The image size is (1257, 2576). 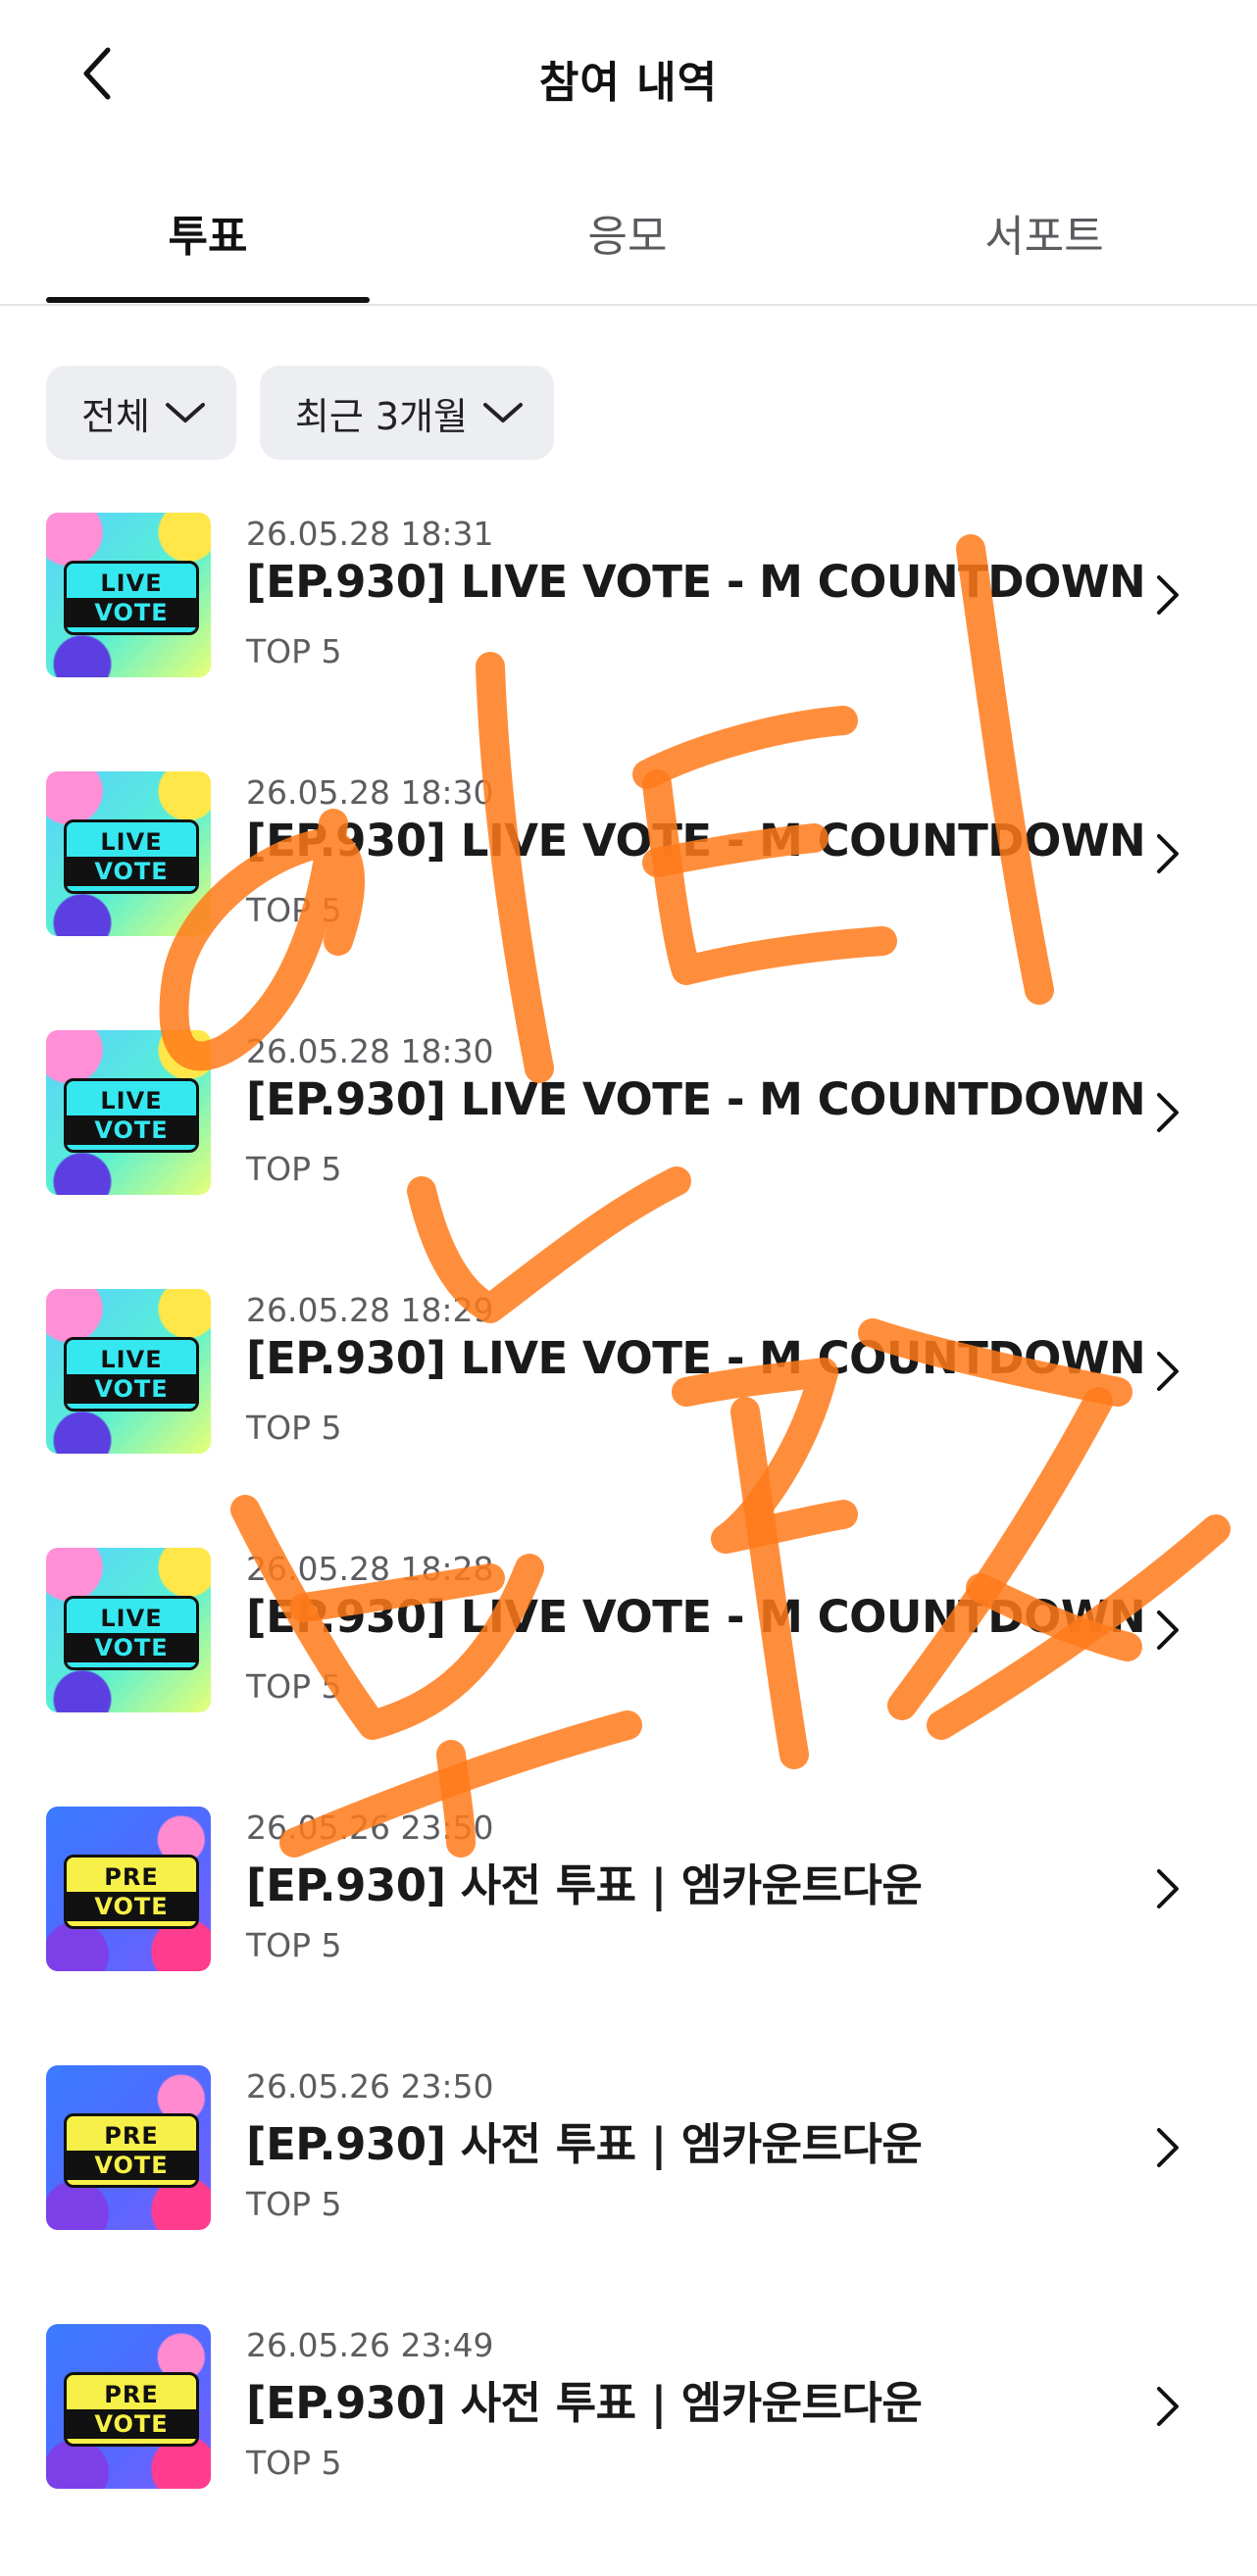 I want to click on tab-support: 서포트, so click(x=1044, y=240).